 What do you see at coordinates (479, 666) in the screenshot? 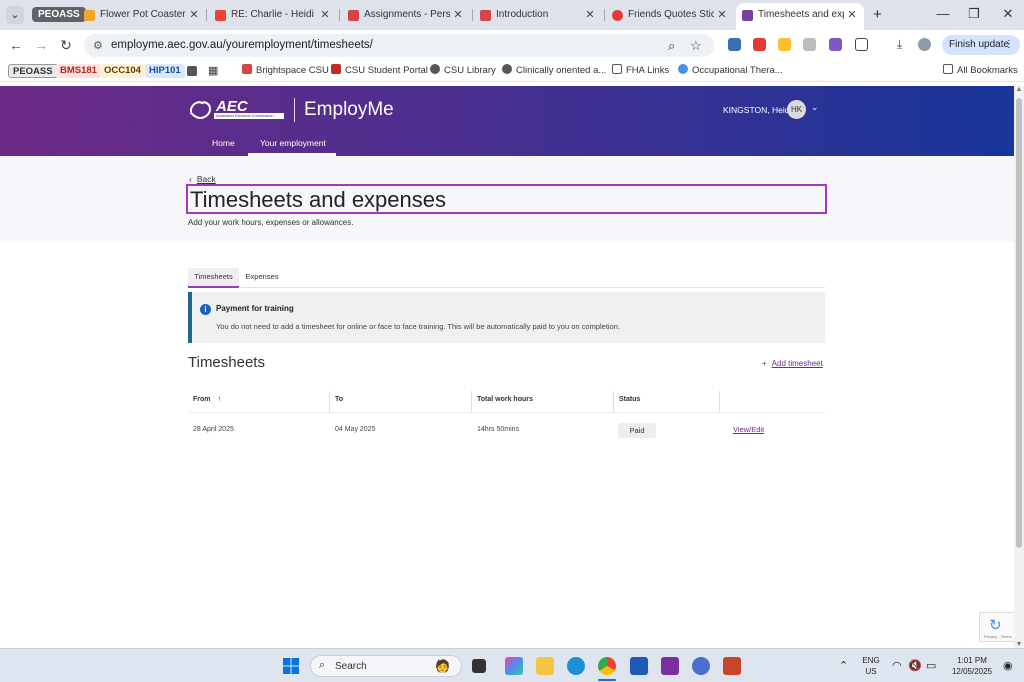
I see `task-view-icon` at bounding box center [479, 666].